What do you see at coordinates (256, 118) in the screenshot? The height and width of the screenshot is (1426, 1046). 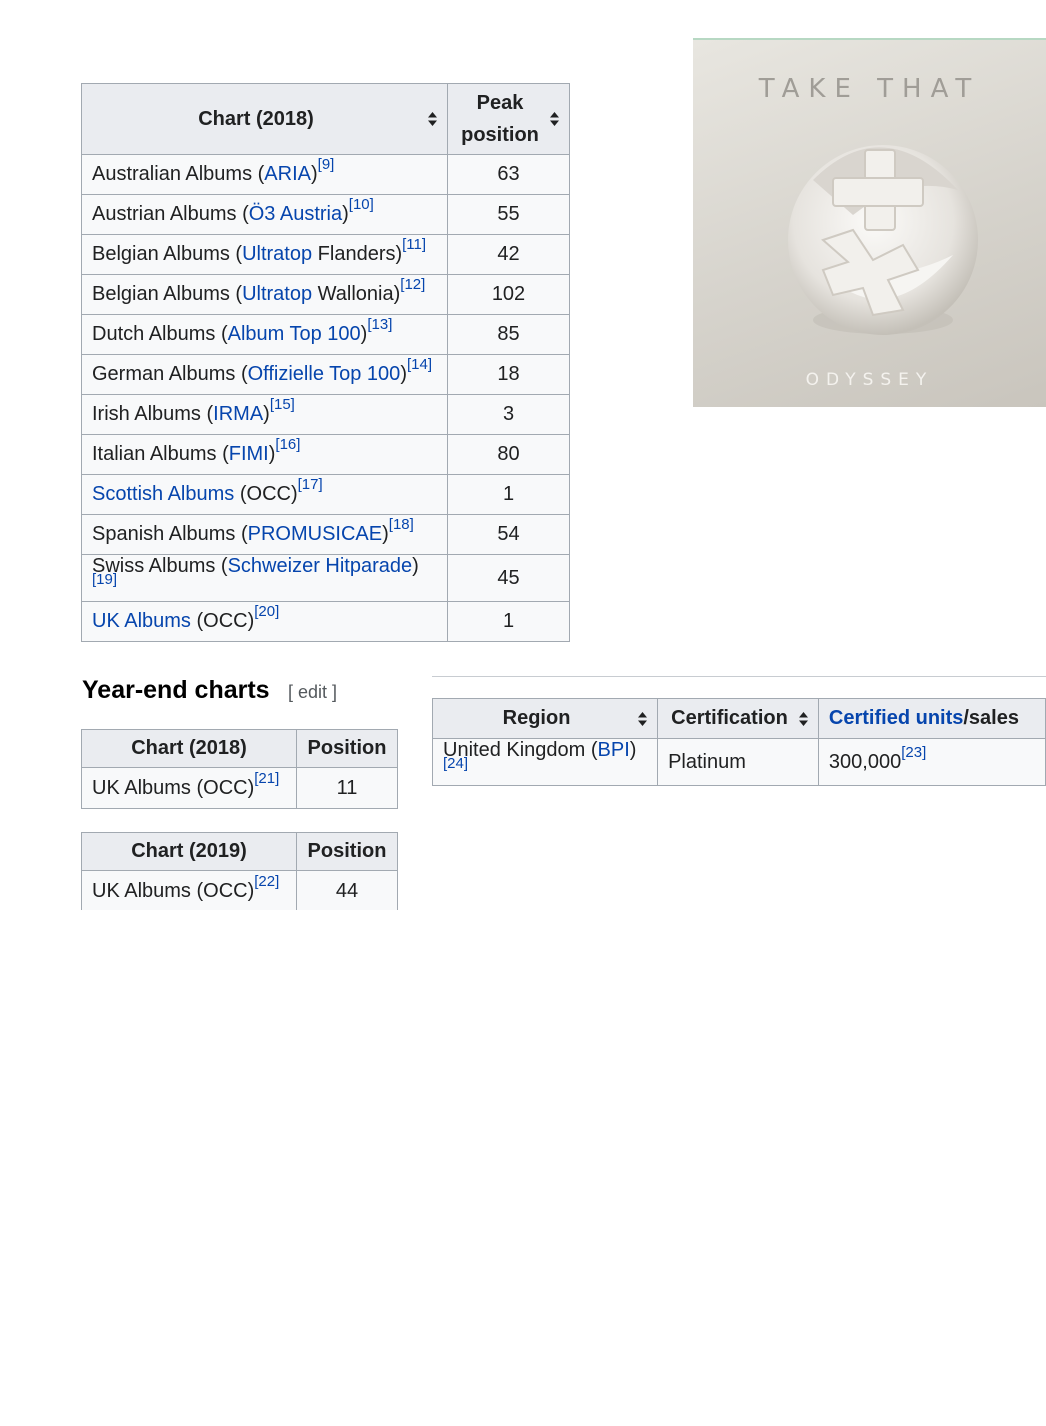 I see `column-header-chart-label: Chart (2018)` at bounding box center [256, 118].